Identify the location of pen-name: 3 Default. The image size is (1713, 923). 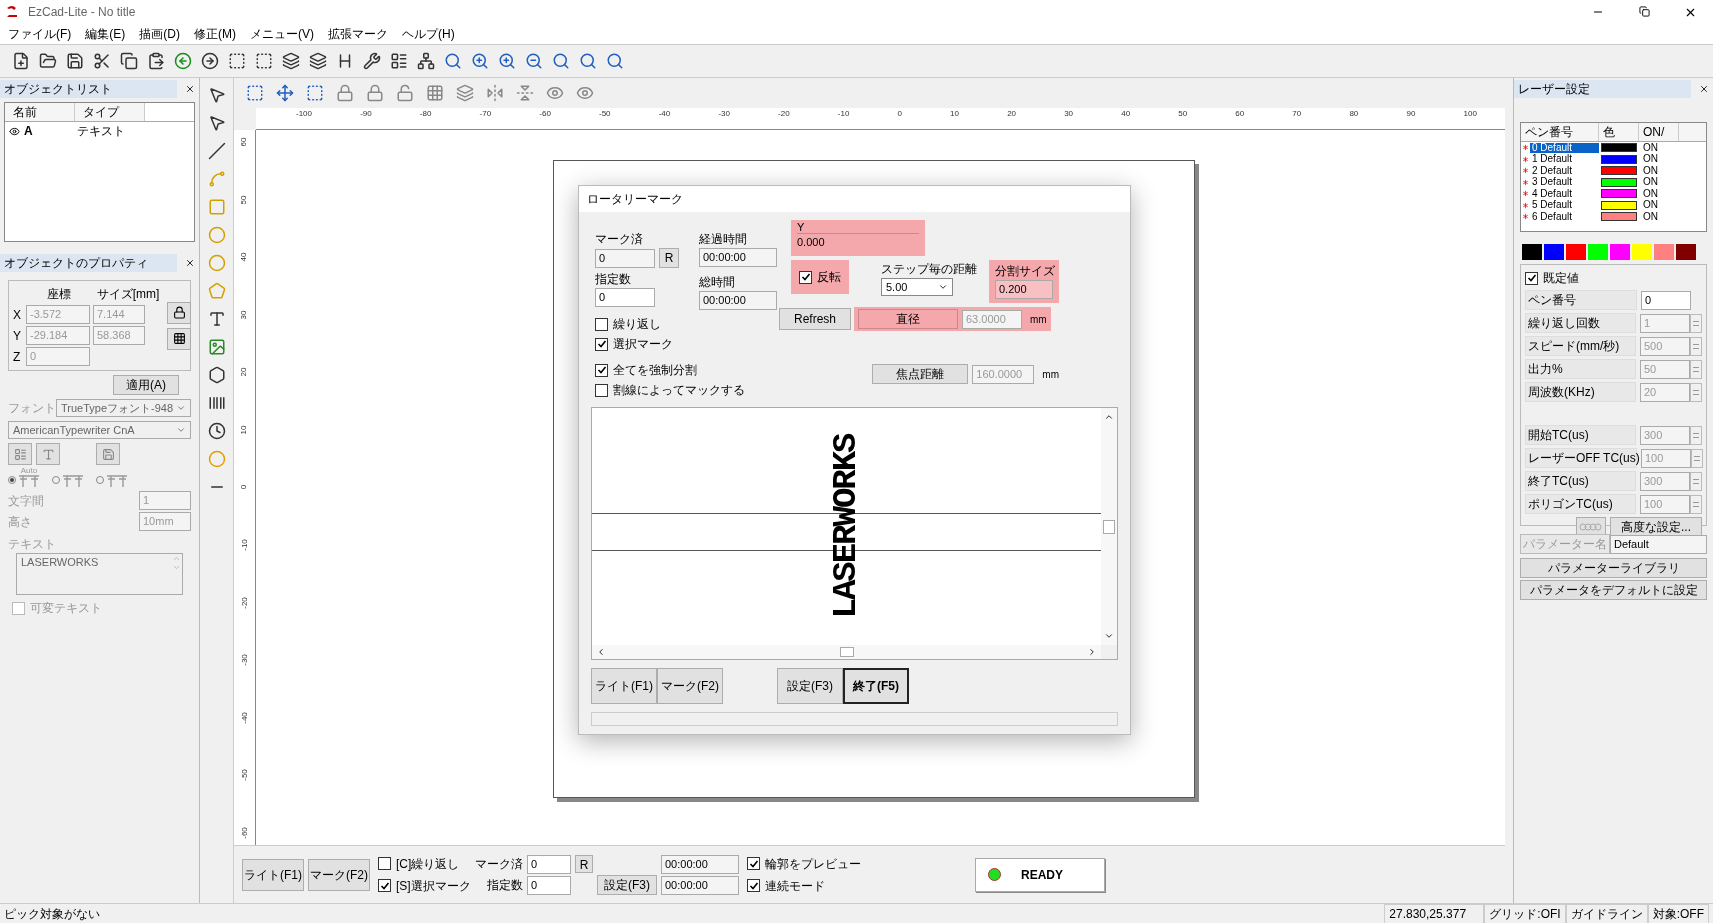
(1564, 182).